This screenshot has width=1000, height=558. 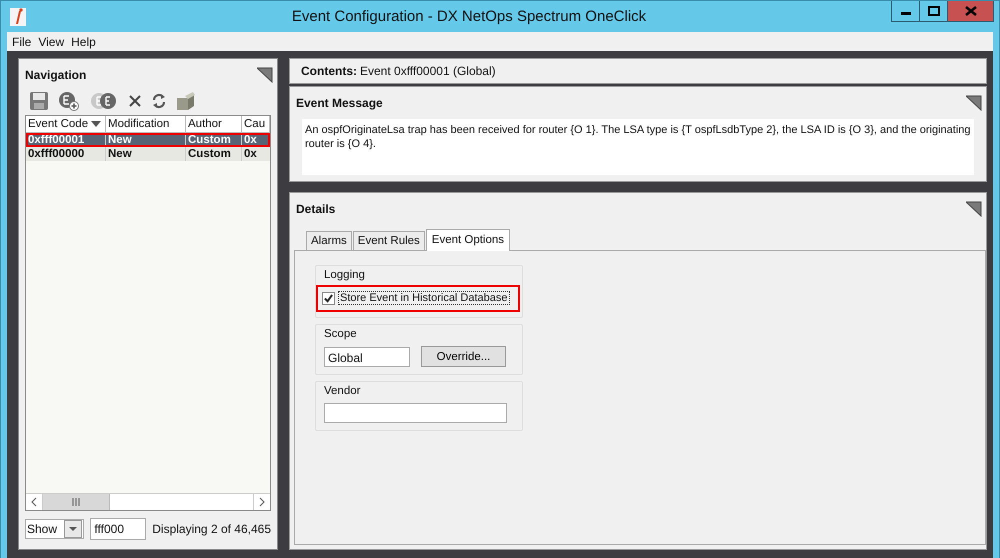 What do you see at coordinates (211, 529) in the screenshot?
I see `status-text: Displaying 2 of 46,465` at bounding box center [211, 529].